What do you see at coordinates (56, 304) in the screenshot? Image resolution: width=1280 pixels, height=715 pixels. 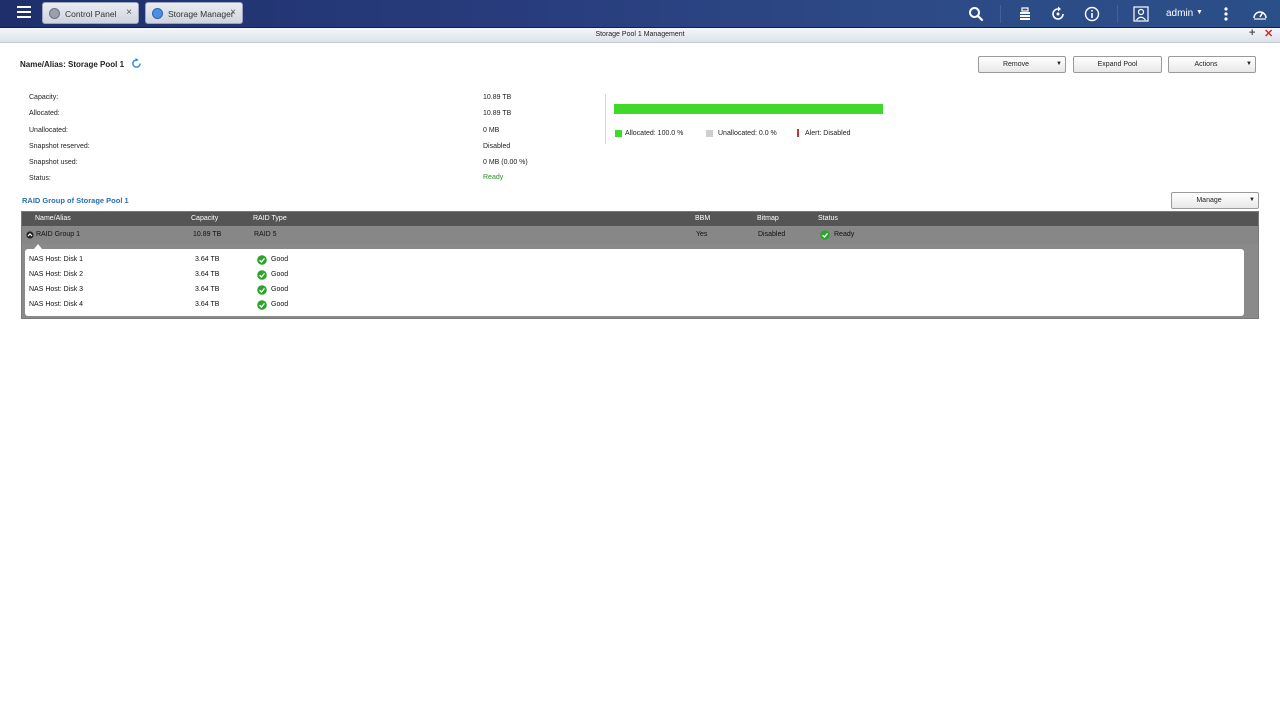 I see `disk-name: NAS Host: Disk 4` at bounding box center [56, 304].